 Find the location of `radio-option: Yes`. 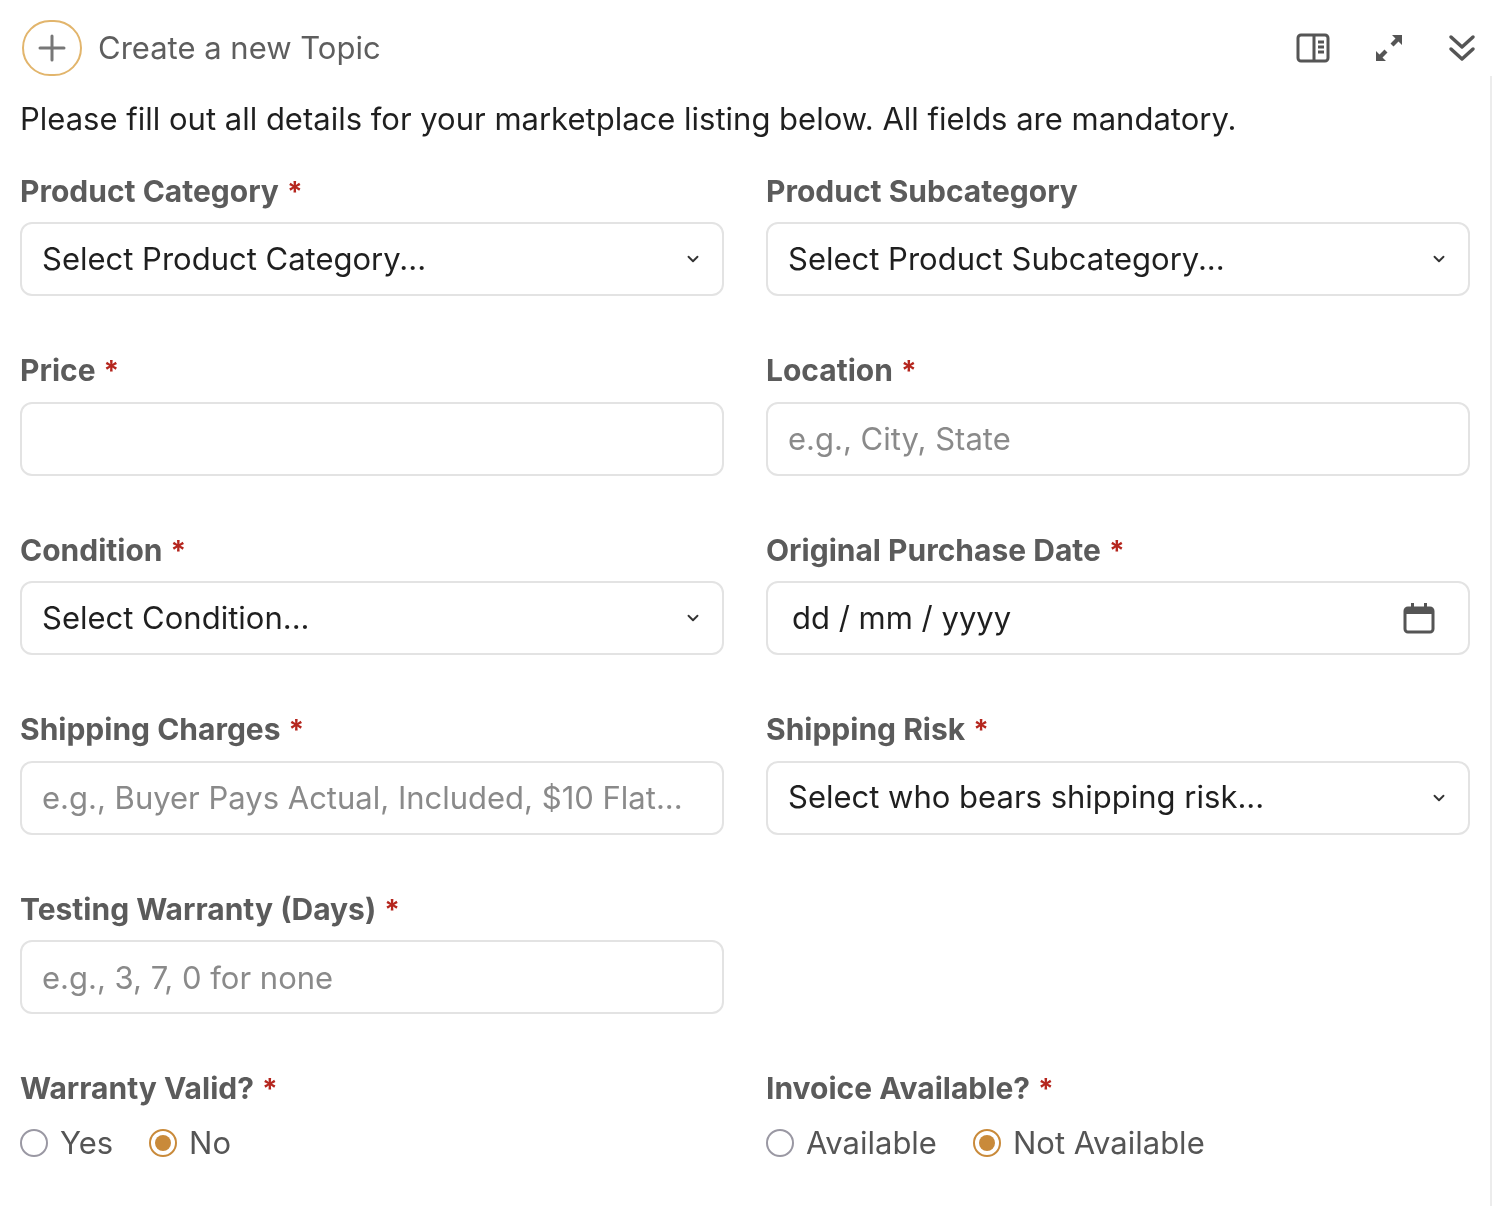

radio-option: Yes is located at coordinates (67, 1142).